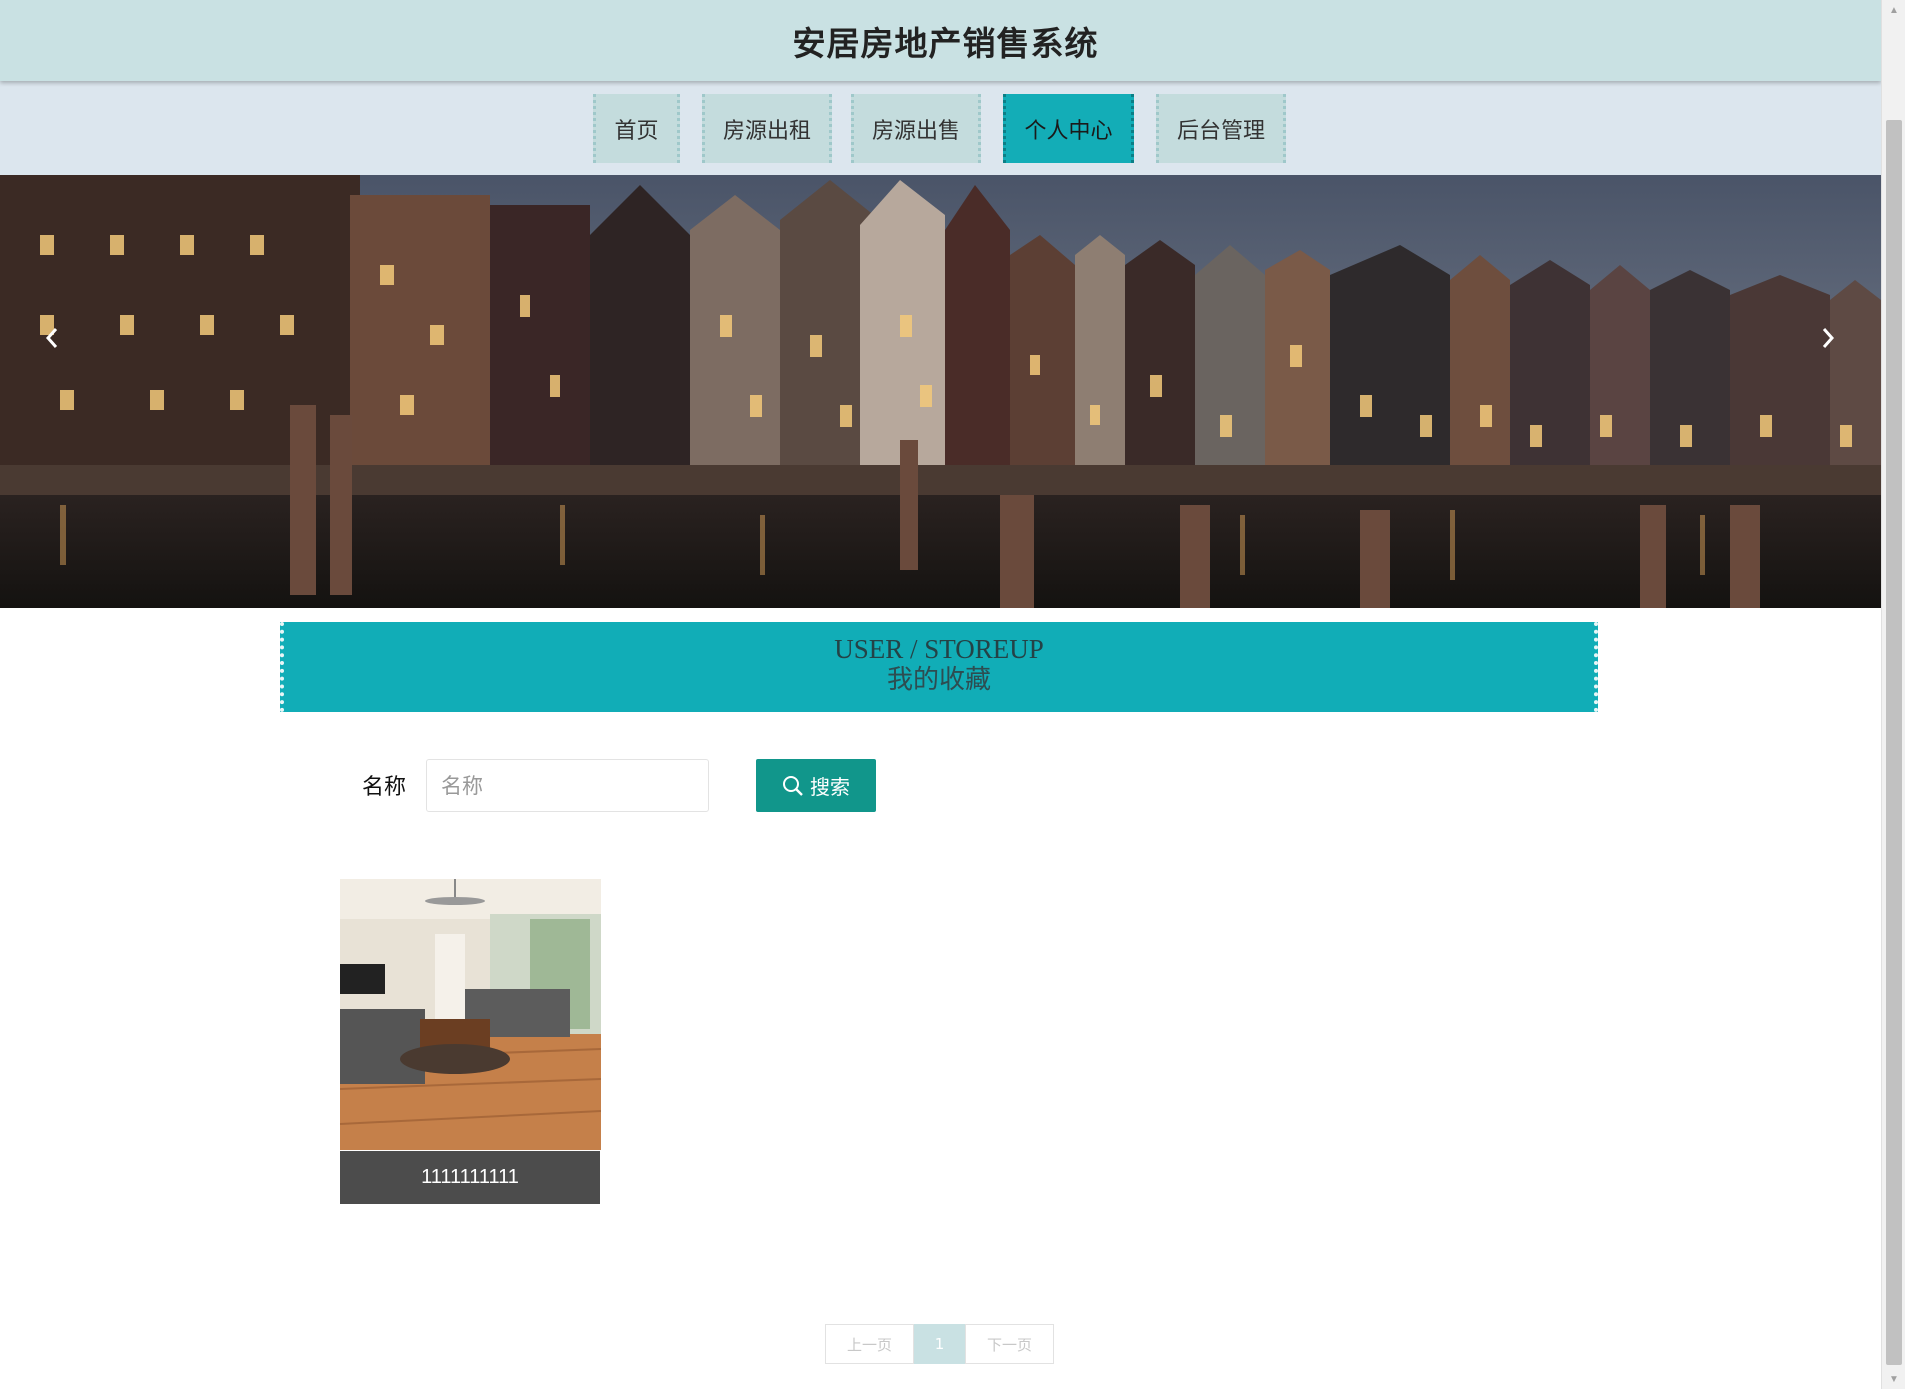 The width and height of the screenshot is (1905, 1389). I want to click on nav-item-sale: 房源出售, so click(916, 128).